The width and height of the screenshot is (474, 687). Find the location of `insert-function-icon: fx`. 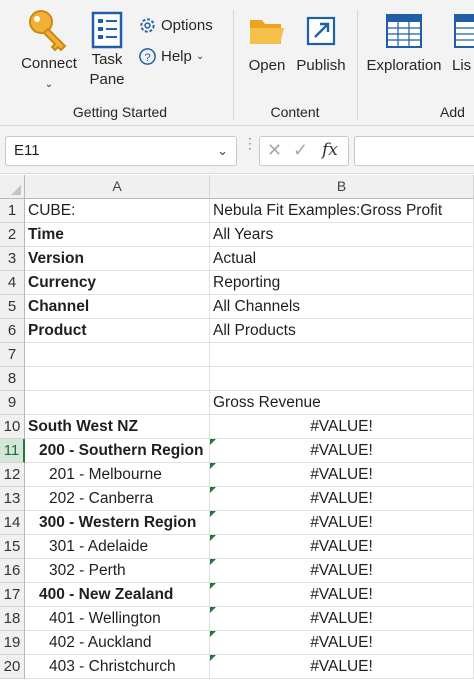

insert-function-icon: fx is located at coordinates (330, 150).